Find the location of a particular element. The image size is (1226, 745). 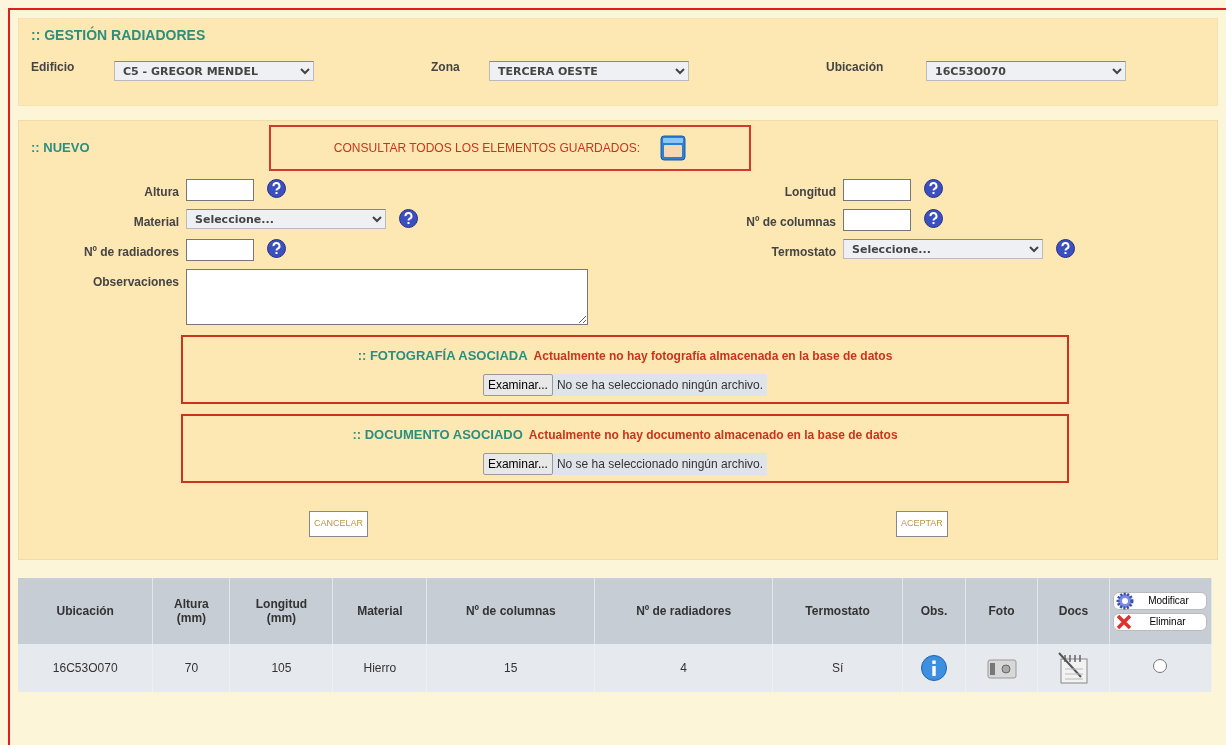

section-title: :: GESTIÓN RADIADORES is located at coordinates (119, 35).